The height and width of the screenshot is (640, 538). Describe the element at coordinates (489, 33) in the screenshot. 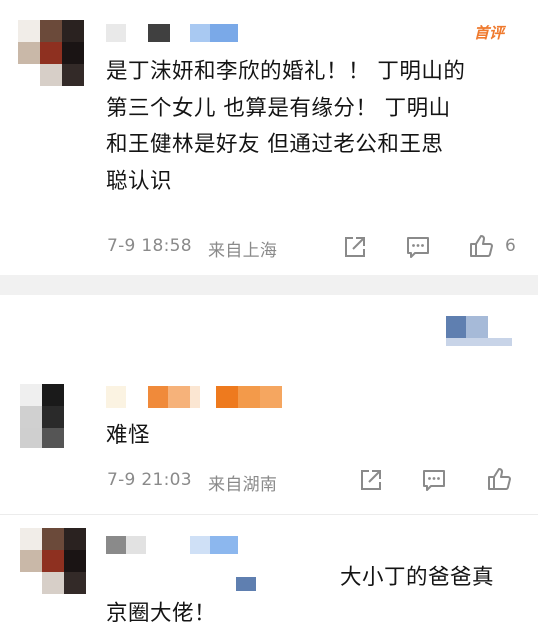

I see `first-comment-badge: 首评` at that location.